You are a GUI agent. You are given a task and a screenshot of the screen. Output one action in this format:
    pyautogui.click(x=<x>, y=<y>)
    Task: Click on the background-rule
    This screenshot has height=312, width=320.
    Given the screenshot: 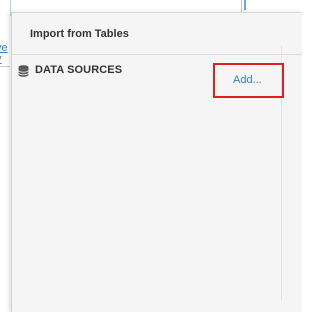 What is the action you would take?
    pyautogui.click(x=5, y=66)
    